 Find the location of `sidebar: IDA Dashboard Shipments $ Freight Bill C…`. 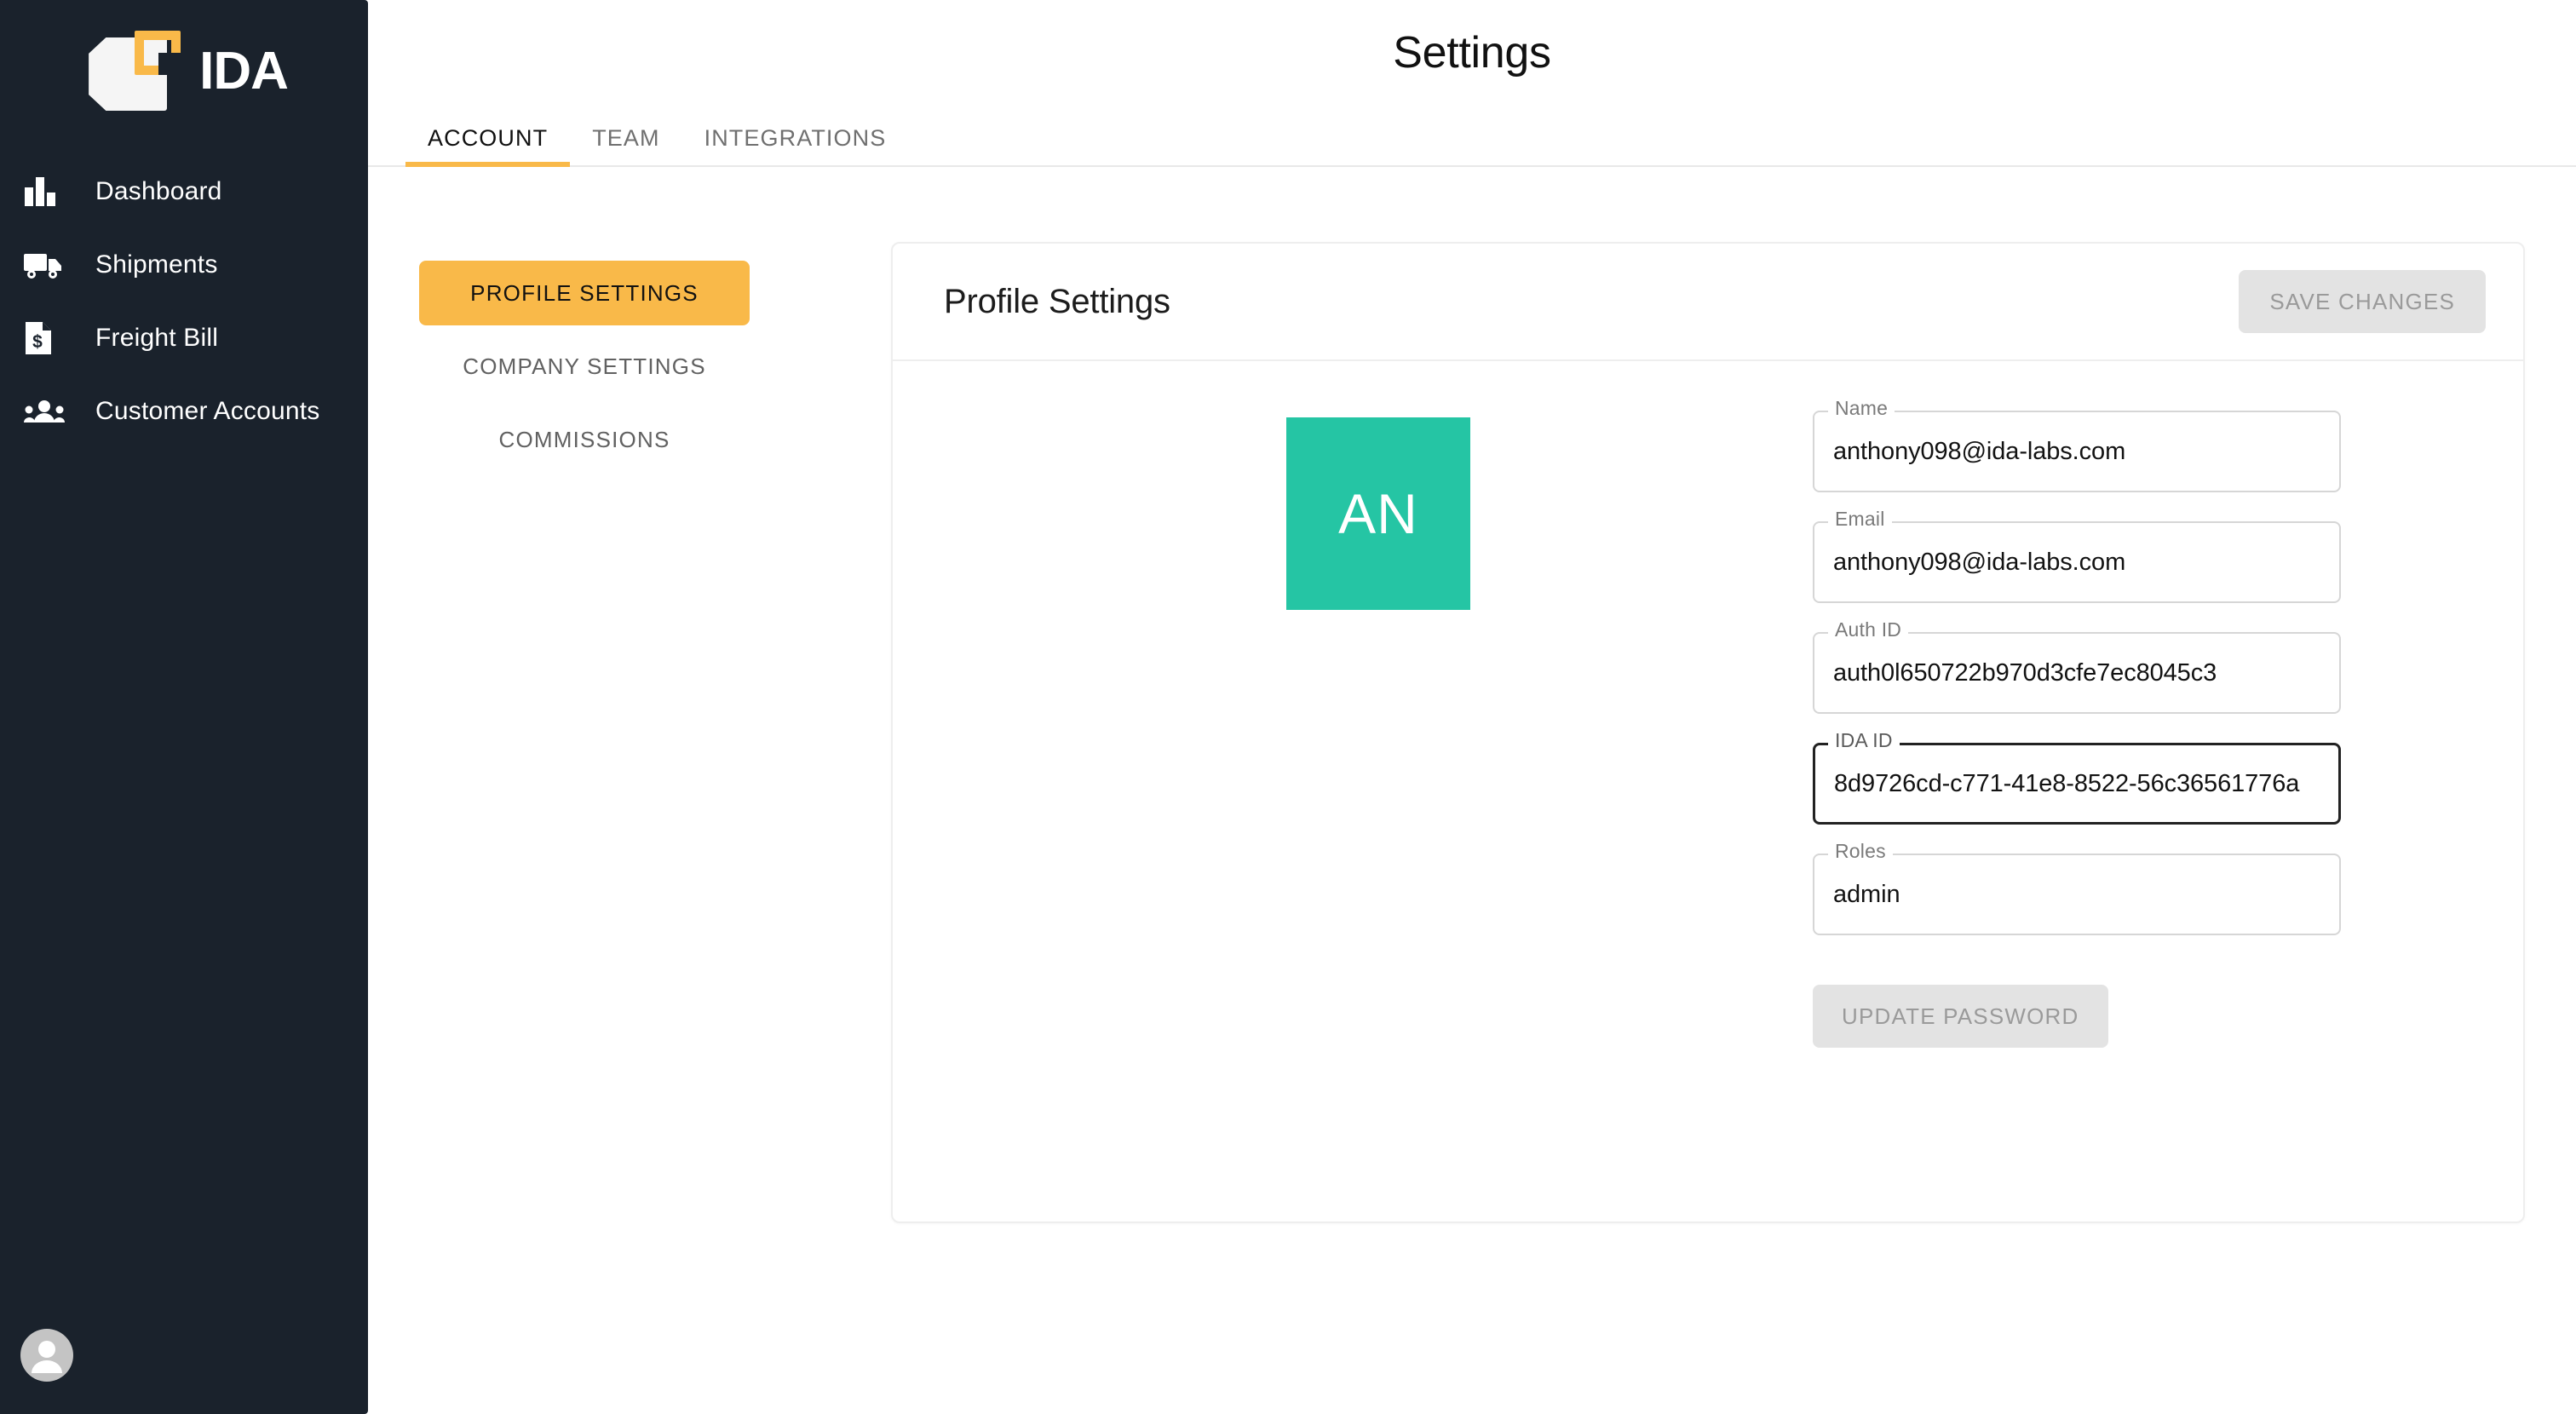

sidebar: IDA Dashboard Shipments $ Freight Bill C… is located at coordinates (184, 707).